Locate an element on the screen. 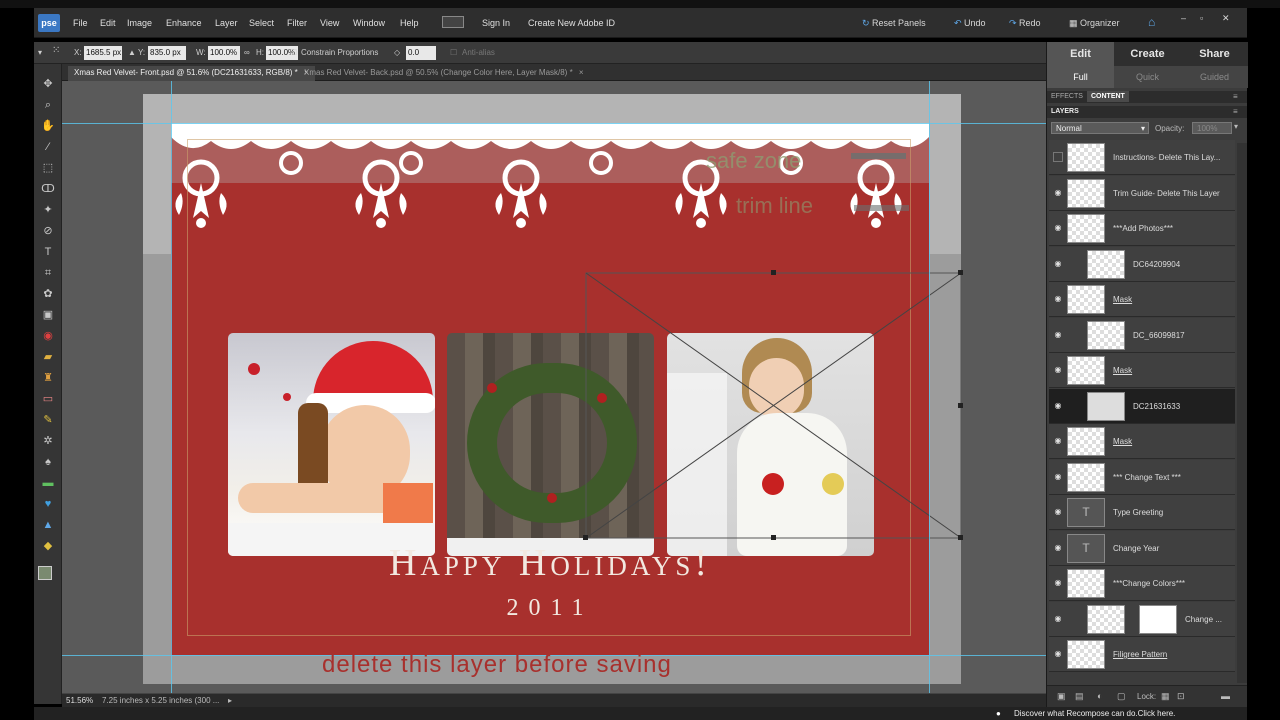 This screenshot has width=1280, height=720. menu-file: File is located at coordinates (80, 23).